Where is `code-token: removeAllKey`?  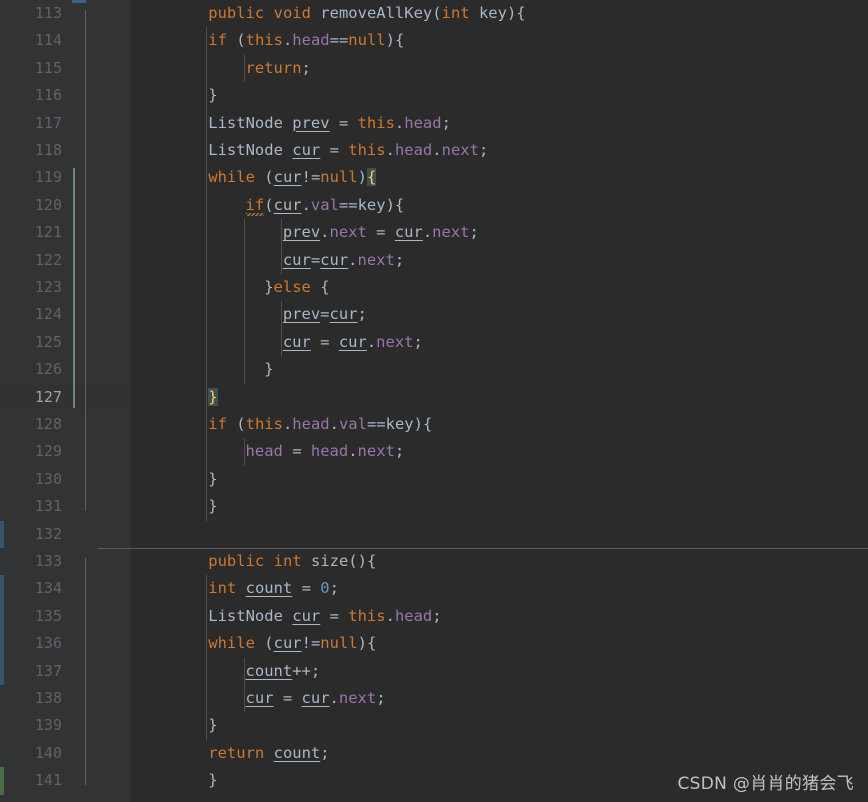 code-token: removeAllKey is located at coordinates (376, 13).